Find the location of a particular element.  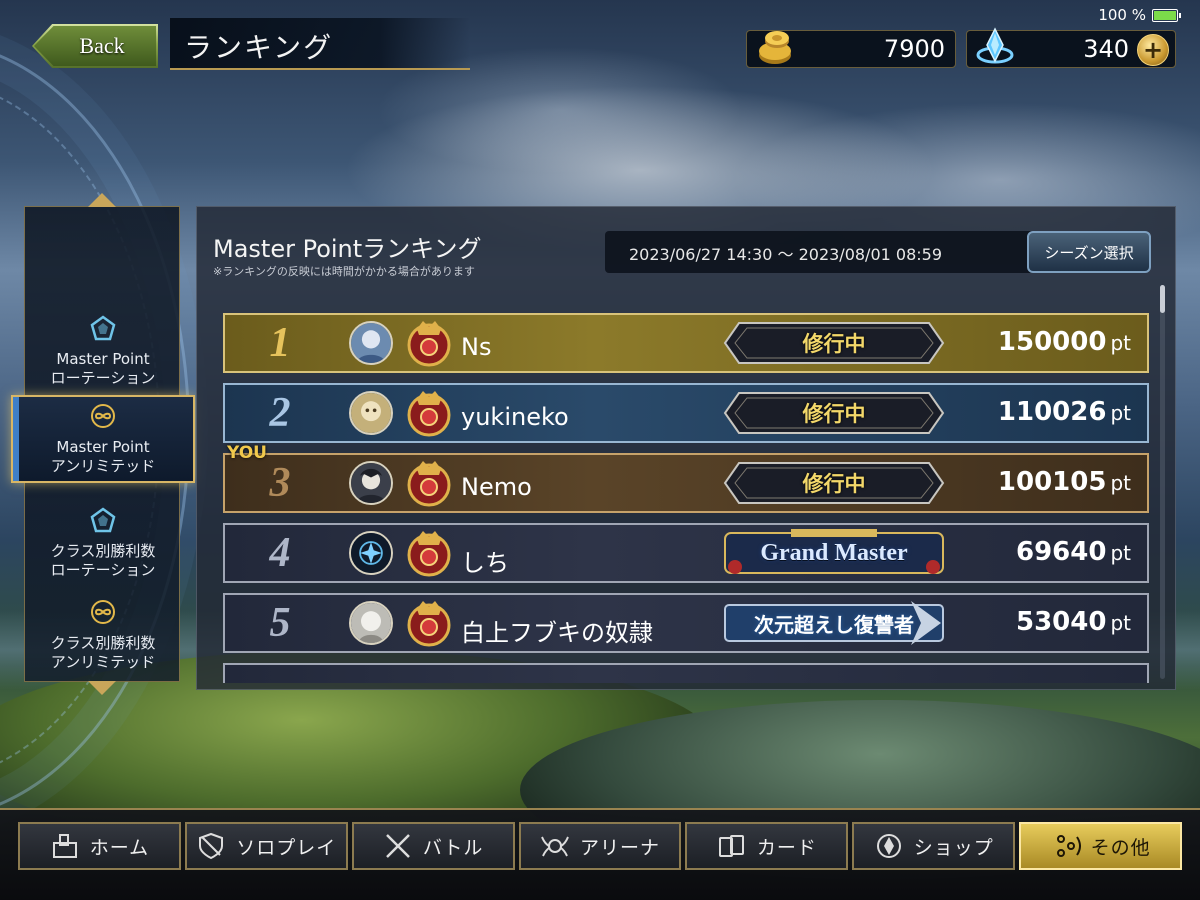

crystal-currency: 340 + is located at coordinates (1071, 47).